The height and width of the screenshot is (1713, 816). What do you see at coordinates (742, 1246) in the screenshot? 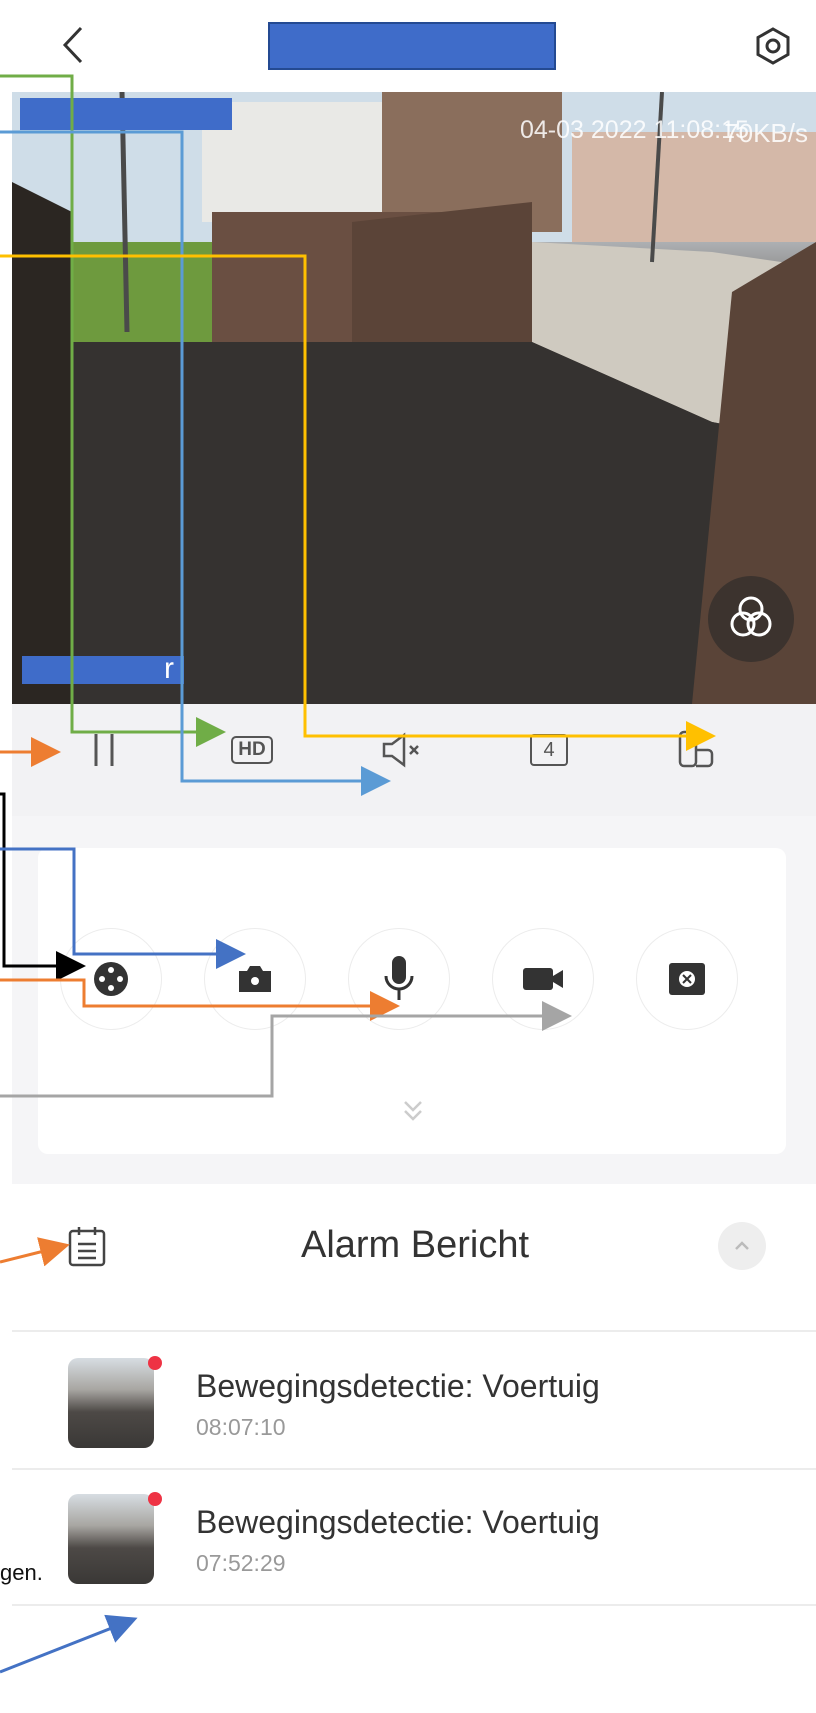
I see `chevron-up-icon` at bounding box center [742, 1246].